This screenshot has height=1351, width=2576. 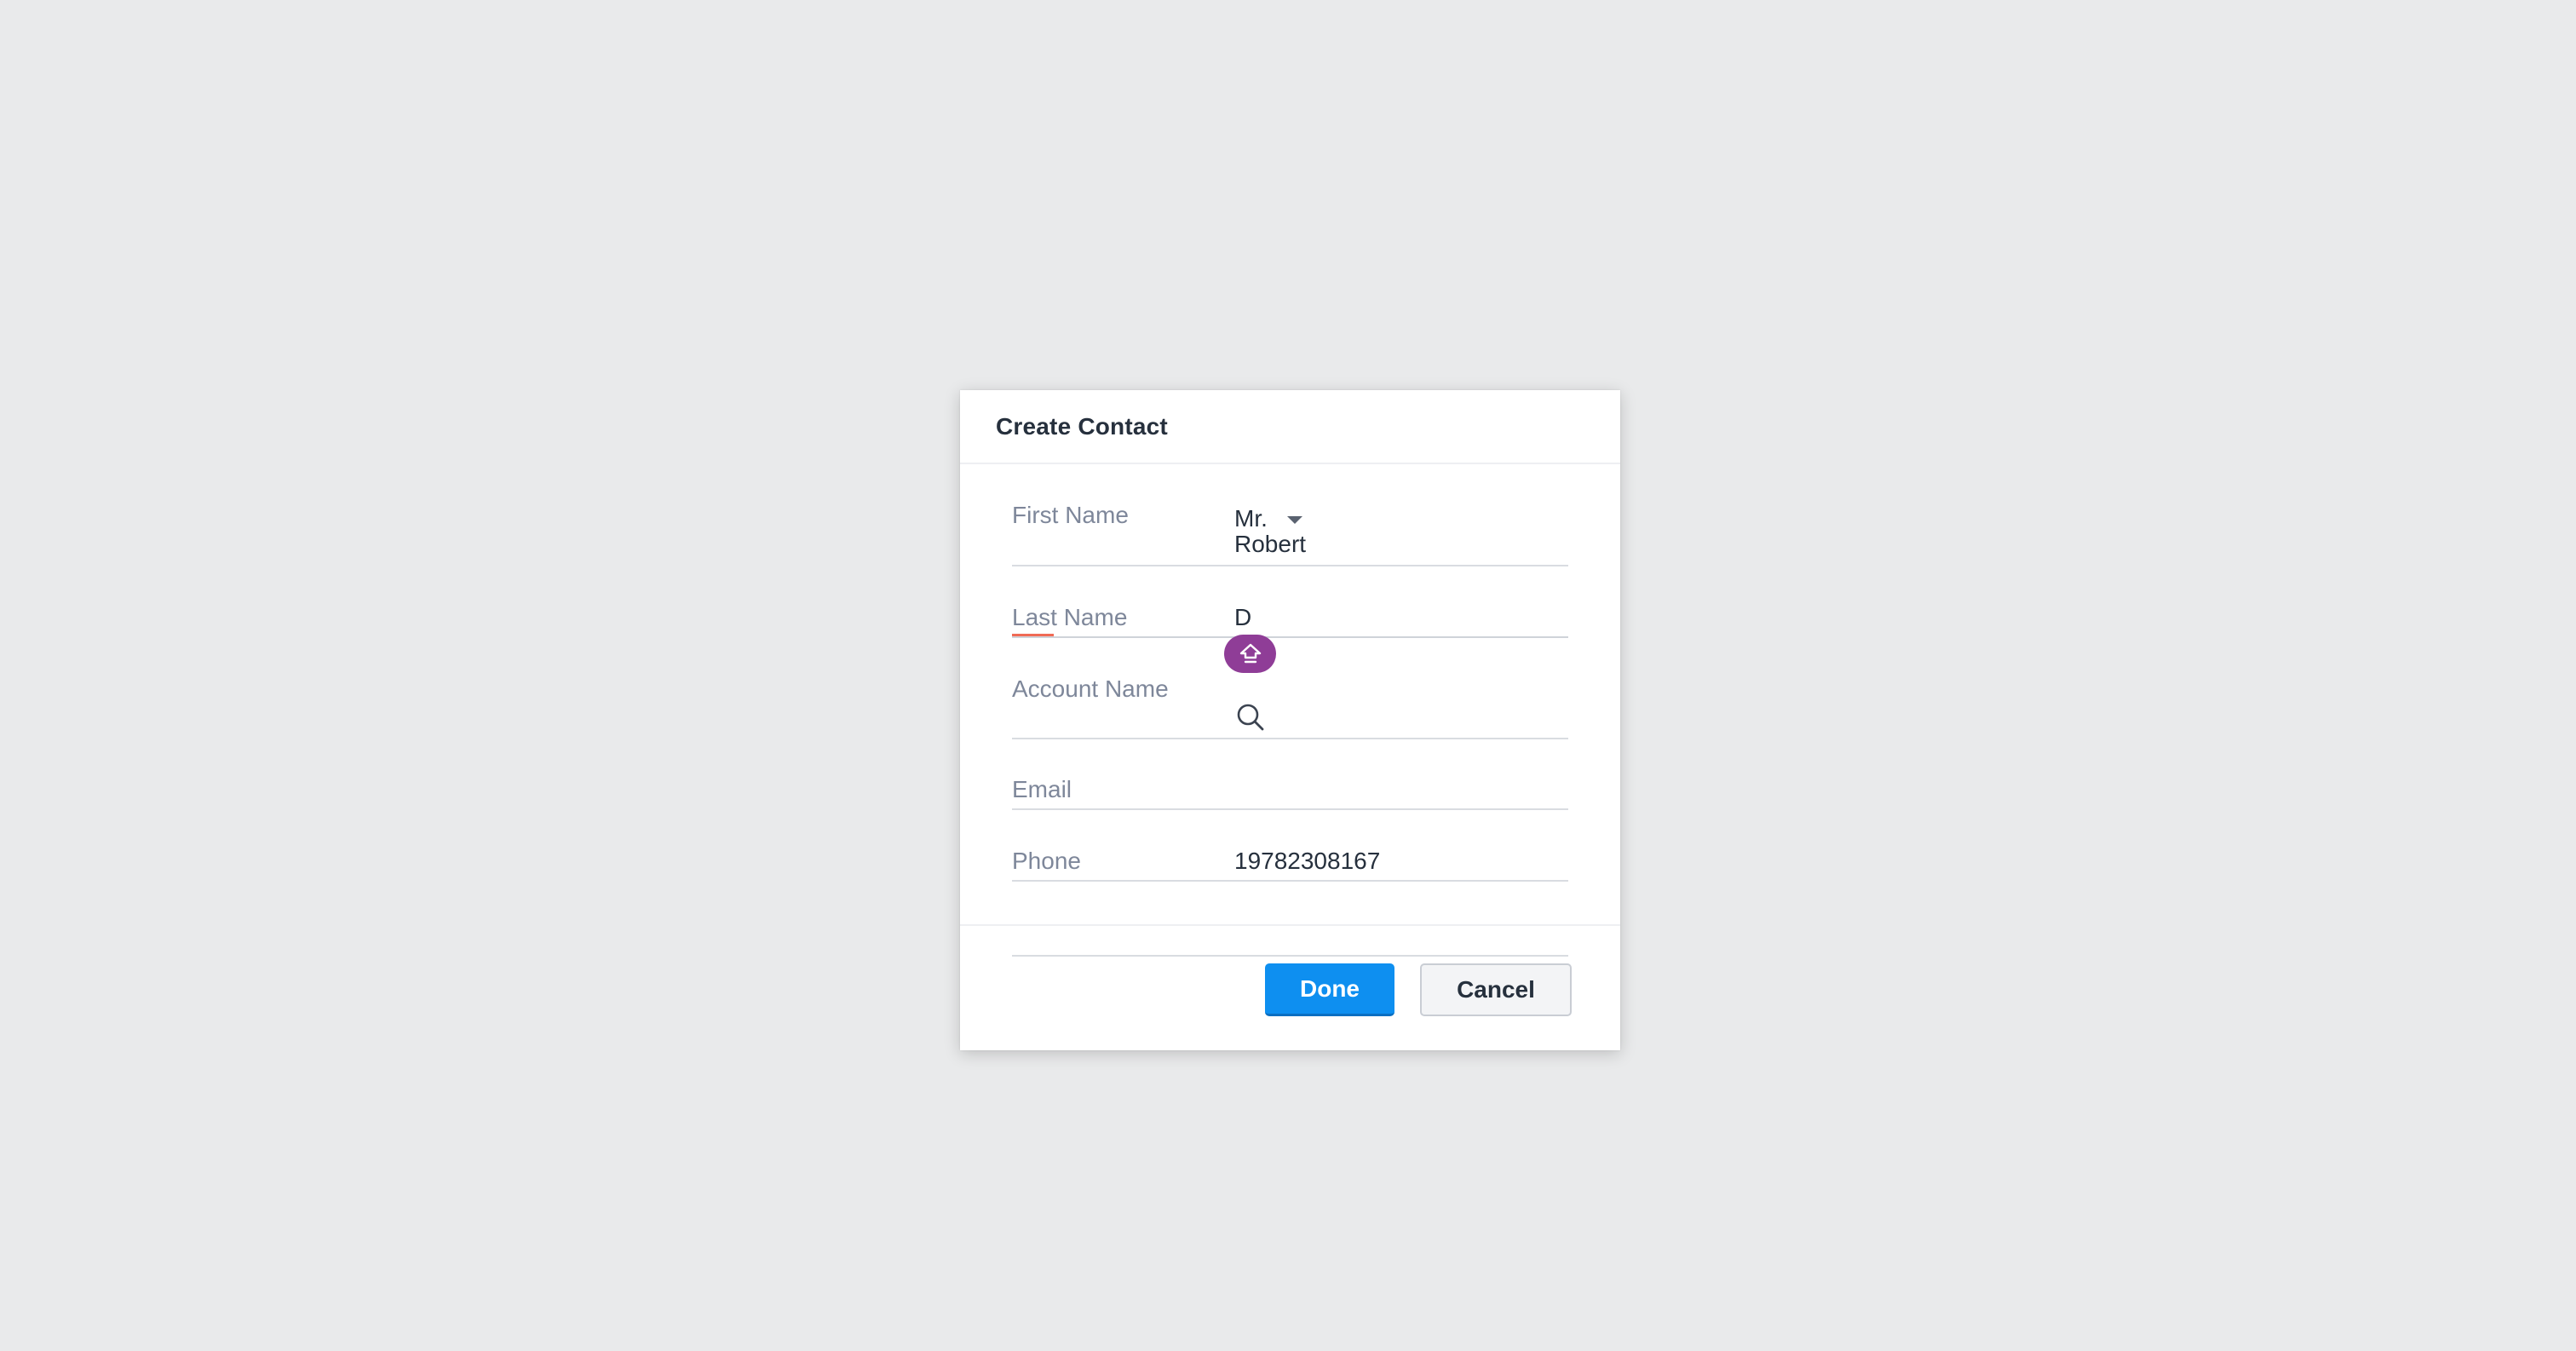 I want to click on first-name-label: First Name, so click(x=1071, y=515).